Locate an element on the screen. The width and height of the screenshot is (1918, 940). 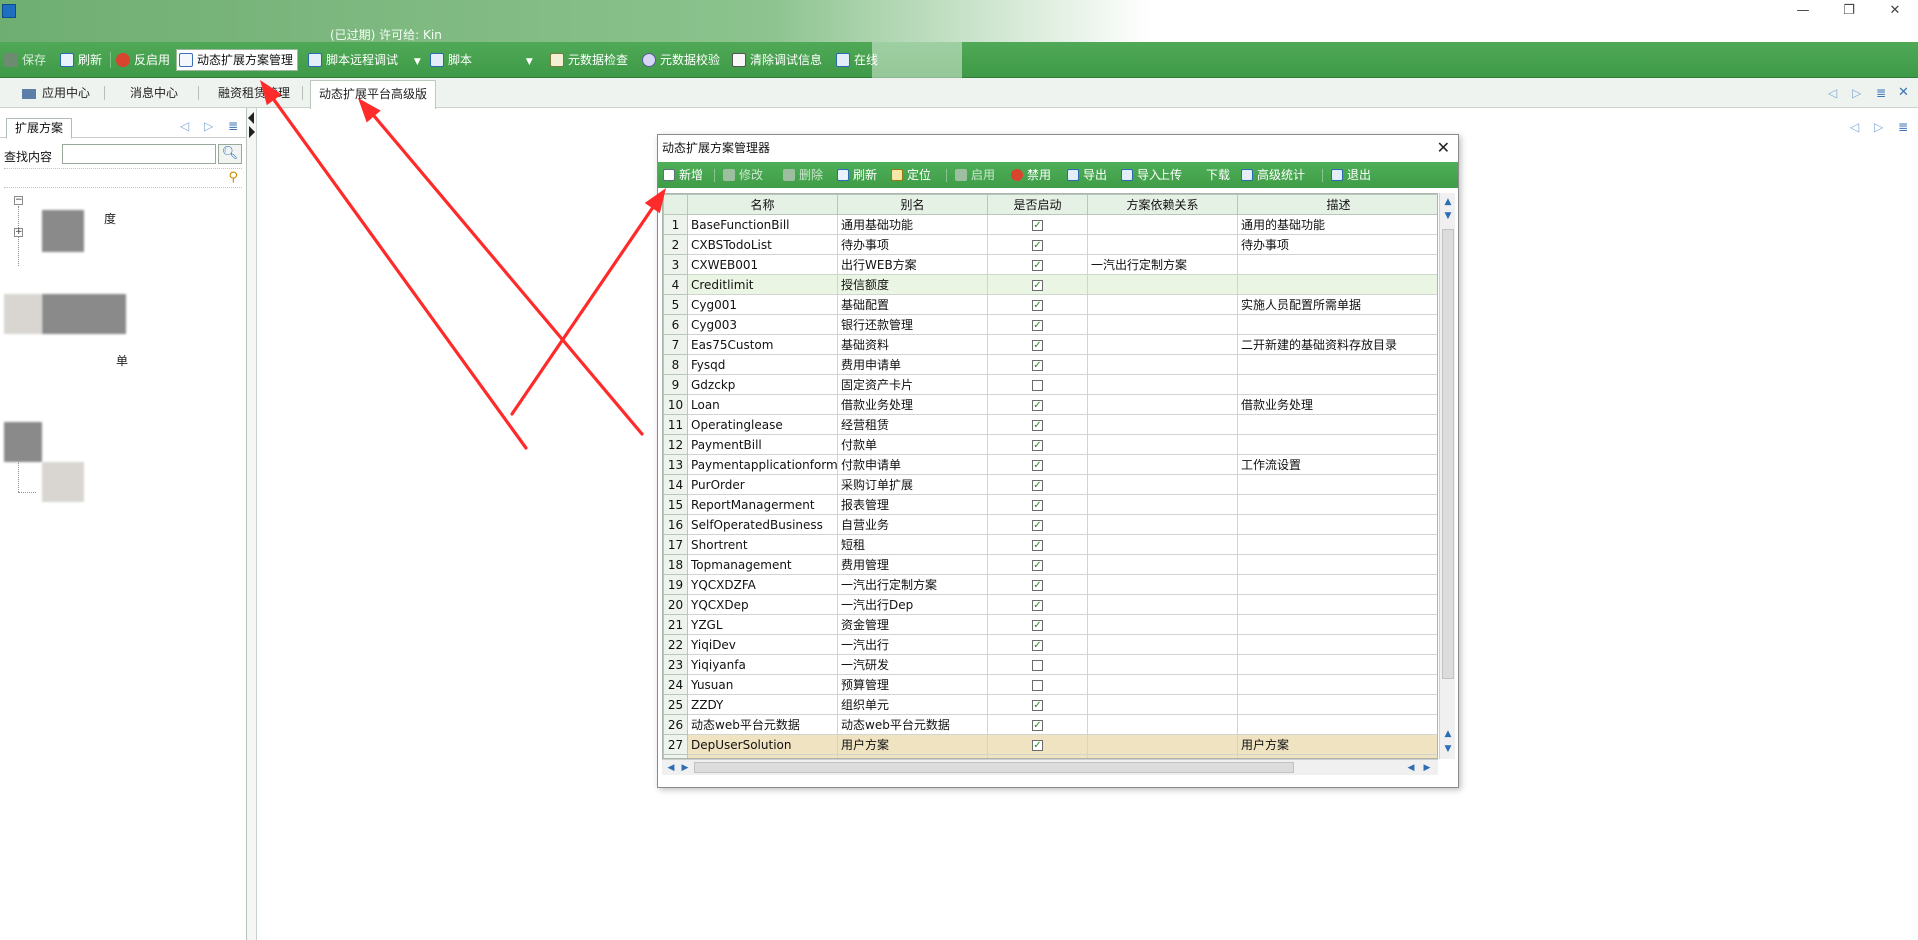
cell-alias: 动态web平台元数据 is located at coordinates (912, 724).